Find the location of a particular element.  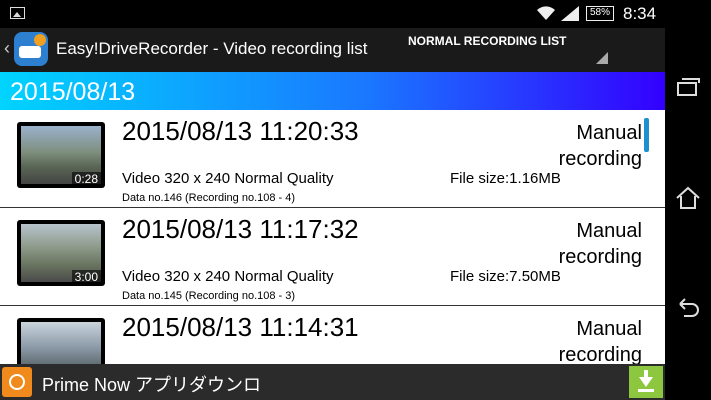

status-bar: 58% 8:34 is located at coordinates (332, 14).